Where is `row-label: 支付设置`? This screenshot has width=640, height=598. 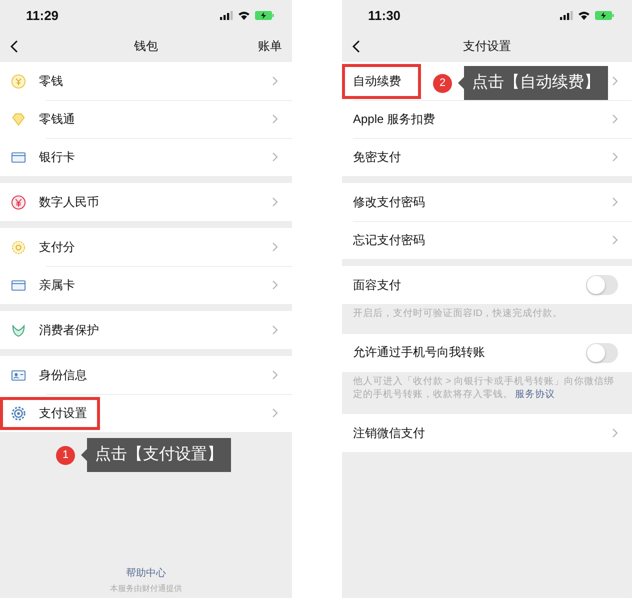
row-label: 支付设置 is located at coordinates (63, 413).